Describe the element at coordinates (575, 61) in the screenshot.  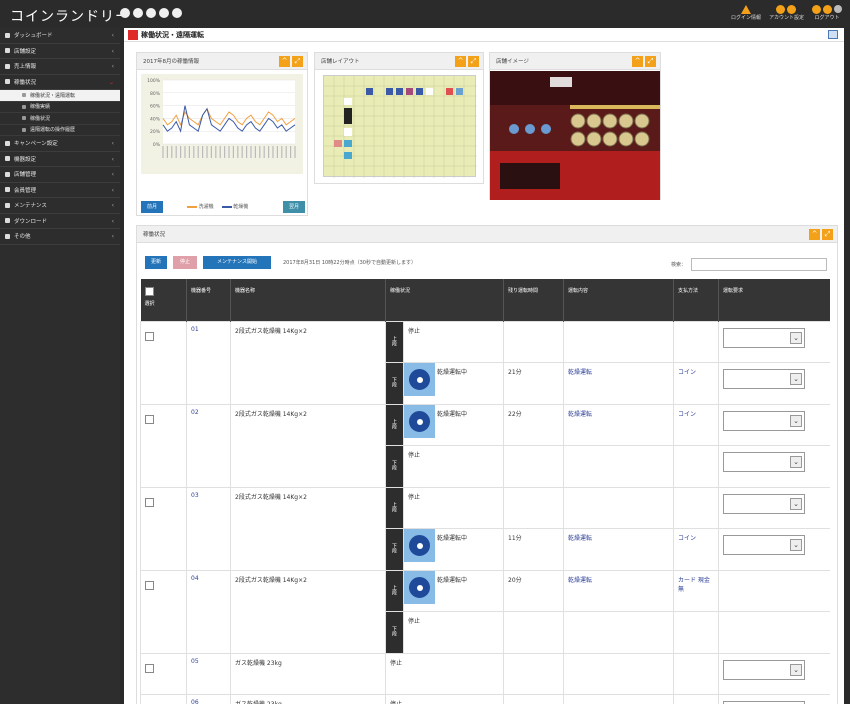
I see `image-panel-header: 店舗イメージ ^ ⤢` at that location.